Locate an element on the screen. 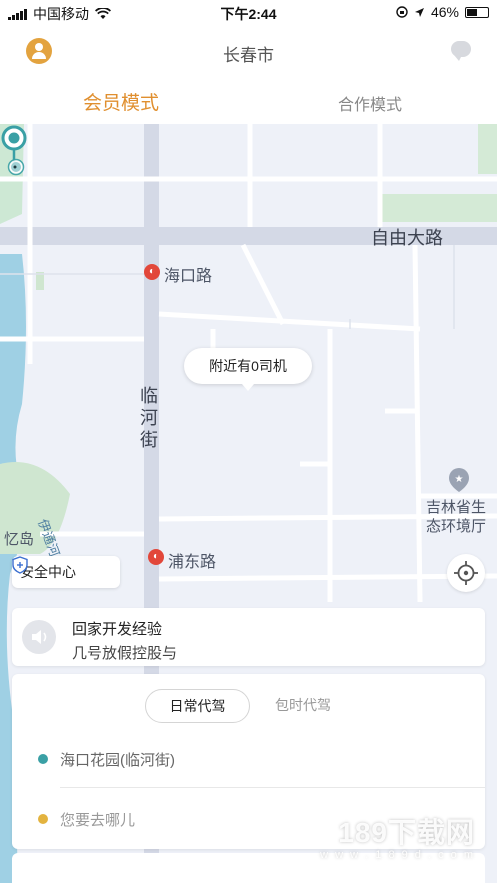  notice-title: 回家开发经验 is located at coordinates (117, 629).